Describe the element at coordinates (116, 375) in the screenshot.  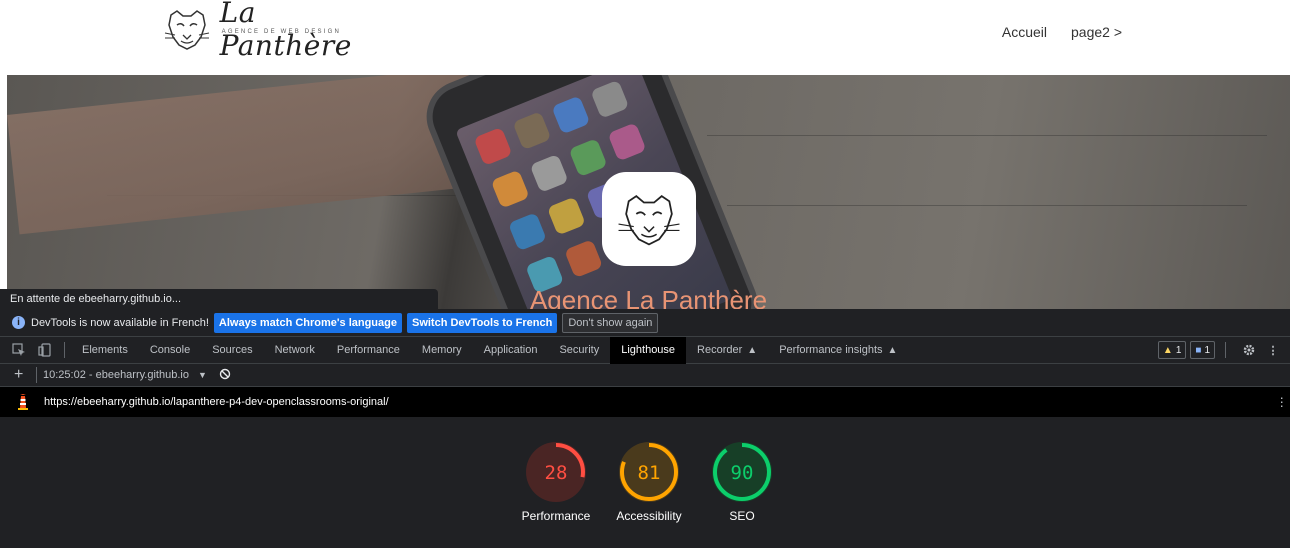
I see `report-selector-label: 10:25:02 - ebeeharry.github.io` at that location.